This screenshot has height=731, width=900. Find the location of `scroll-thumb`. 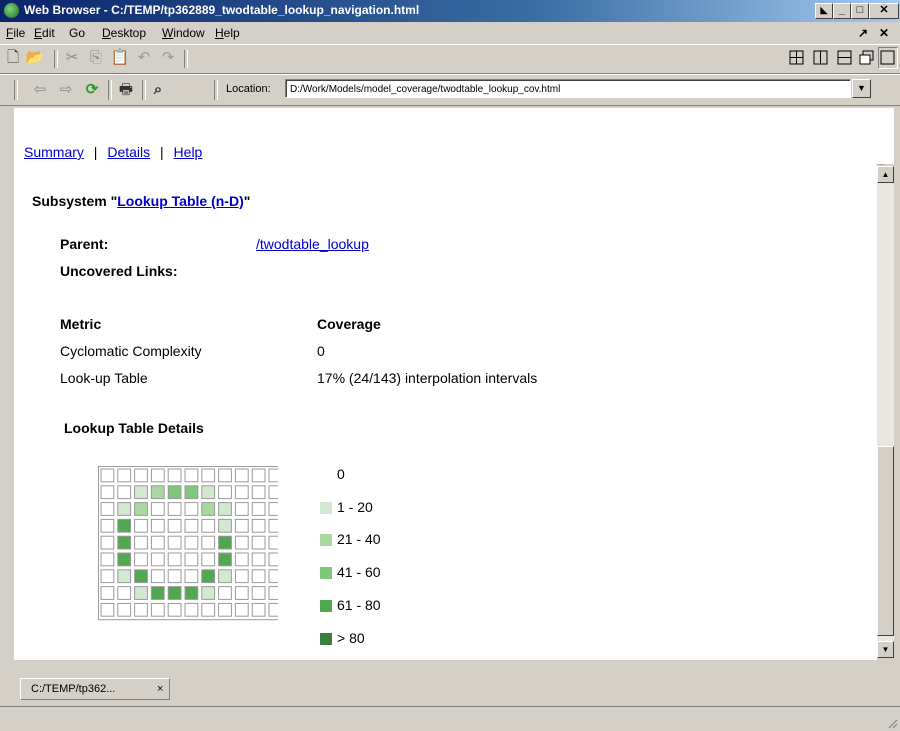

scroll-thumb is located at coordinates (885, 541).